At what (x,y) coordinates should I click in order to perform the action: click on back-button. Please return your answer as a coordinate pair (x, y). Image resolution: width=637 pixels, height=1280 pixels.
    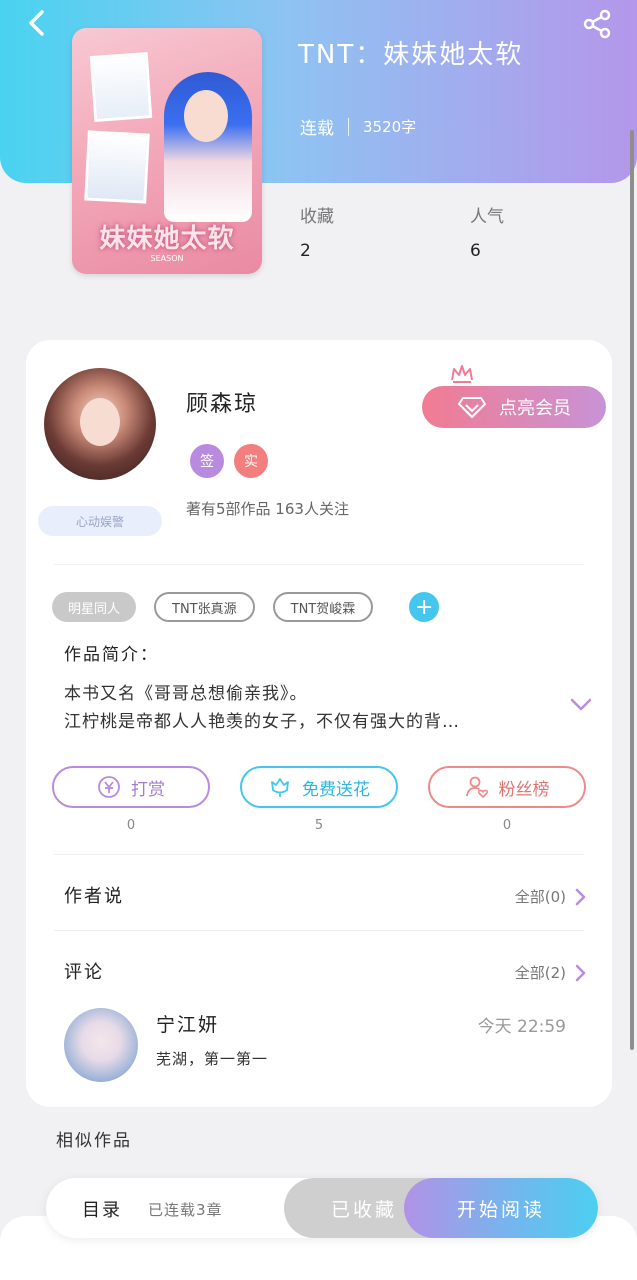
    Looking at the image, I should click on (37, 23).